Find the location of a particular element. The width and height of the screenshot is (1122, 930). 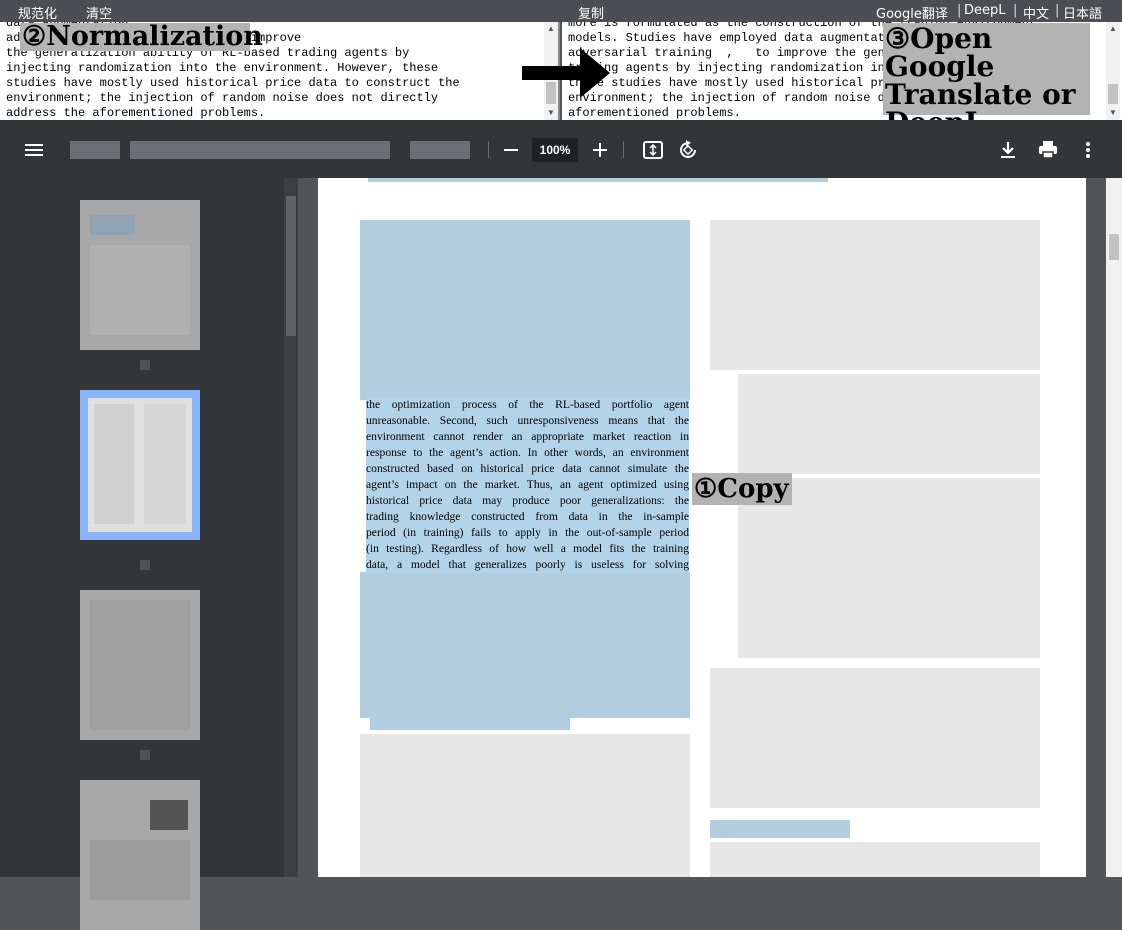

clear-button: 清空 is located at coordinates (99, 12).